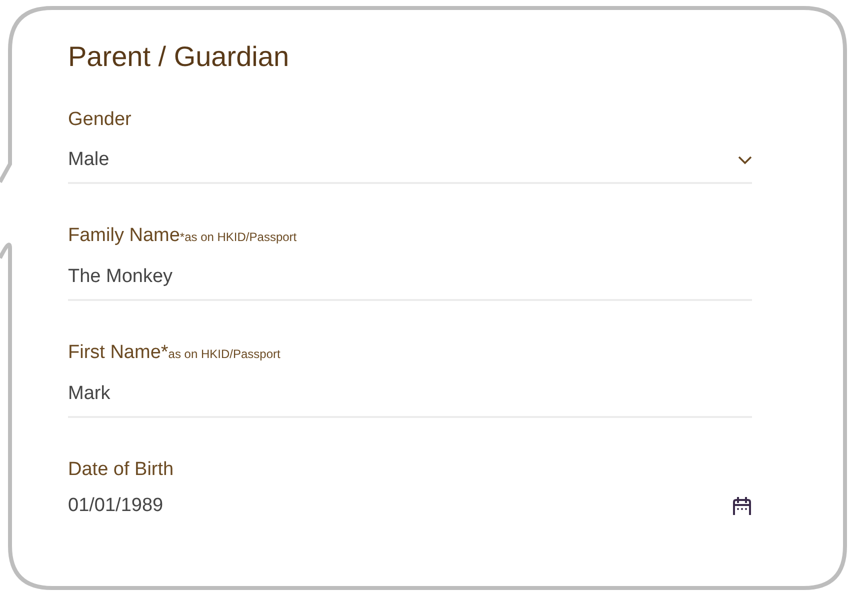 This screenshot has height=592, width=851. What do you see at coordinates (179, 57) in the screenshot?
I see `form-title: Parent / Guardian` at bounding box center [179, 57].